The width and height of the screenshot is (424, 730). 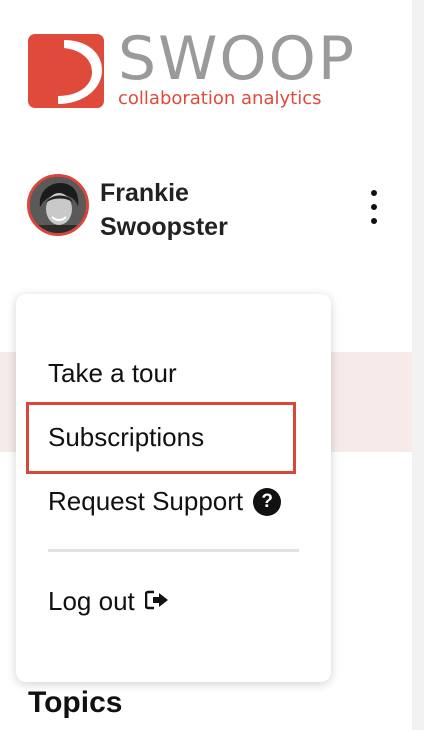 What do you see at coordinates (220, 98) in the screenshot?
I see `logo-tagline: collaboration analytics` at bounding box center [220, 98].